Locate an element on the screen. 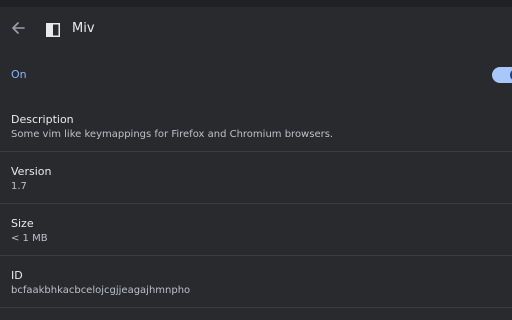 Image resolution: width=512 pixels, height=320 pixels. id-label: ID is located at coordinates (17, 275).